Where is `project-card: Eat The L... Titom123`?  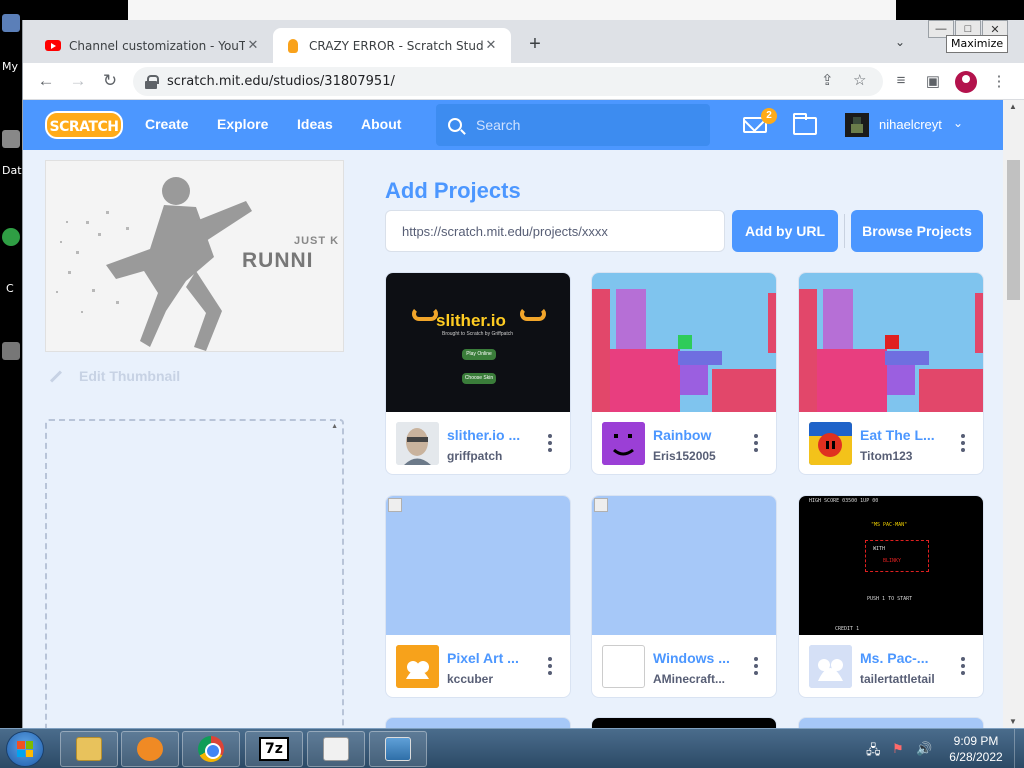 project-card: Eat The L... Titom123 is located at coordinates (891, 373).